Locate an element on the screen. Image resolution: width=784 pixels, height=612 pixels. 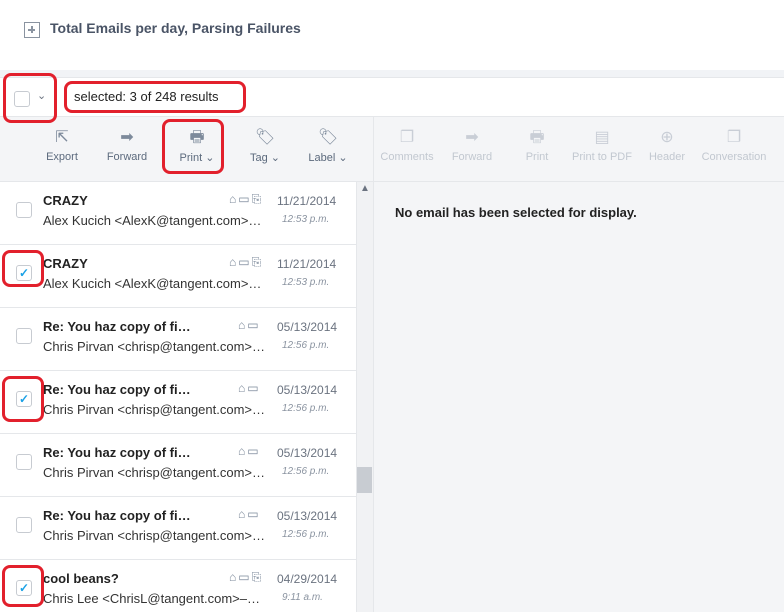
list-scrollbar is located at coordinates (364, 397).